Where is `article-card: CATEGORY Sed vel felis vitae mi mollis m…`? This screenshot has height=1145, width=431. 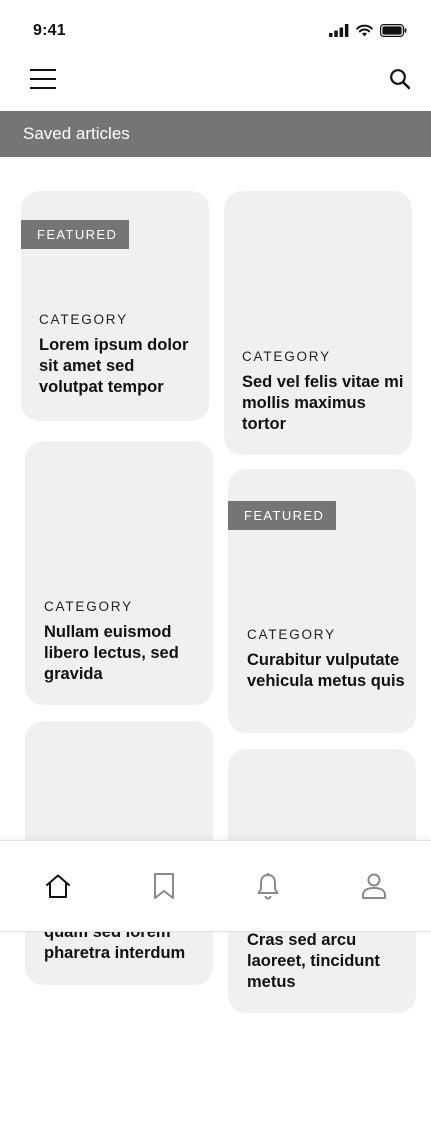 article-card: CATEGORY Sed vel felis vitae mi mollis m… is located at coordinates (318, 323).